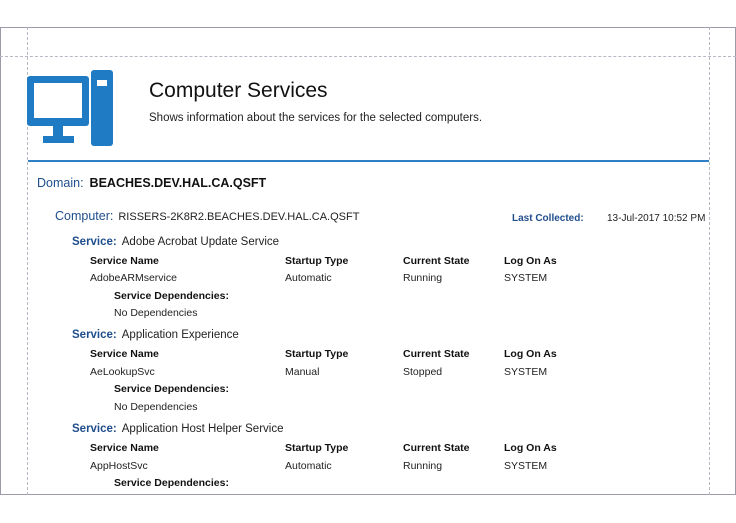  What do you see at coordinates (178, 183) in the screenshot?
I see `domain-value: BEACHES.DEV.HAL.CA.QSFT` at bounding box center [178, 183].